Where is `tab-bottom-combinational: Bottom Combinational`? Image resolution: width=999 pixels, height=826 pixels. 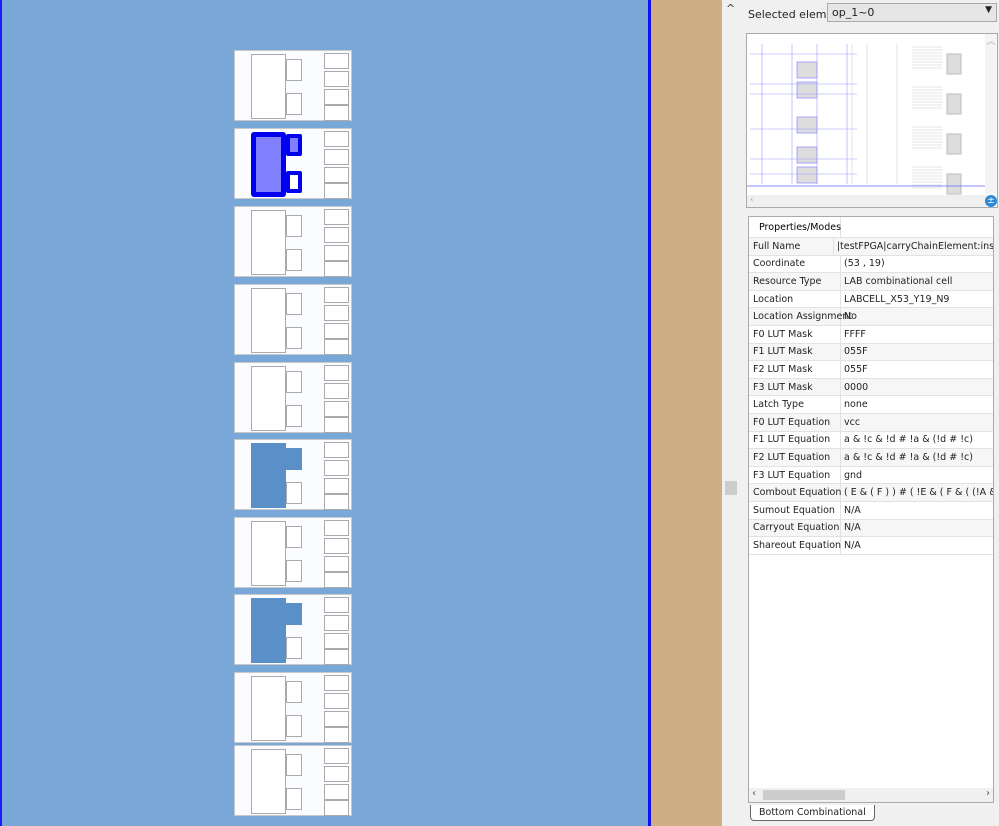
tab-bottom-combinational: Bottom Combinational is located at coordinates (812, 813).